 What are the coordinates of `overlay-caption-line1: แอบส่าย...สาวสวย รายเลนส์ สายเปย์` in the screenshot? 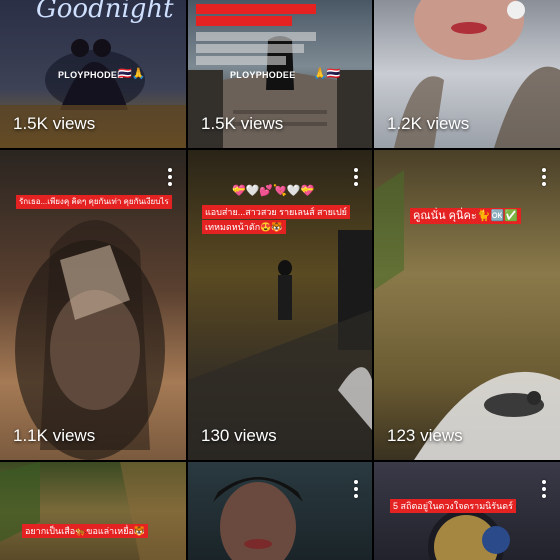 It's located at (276, 212).